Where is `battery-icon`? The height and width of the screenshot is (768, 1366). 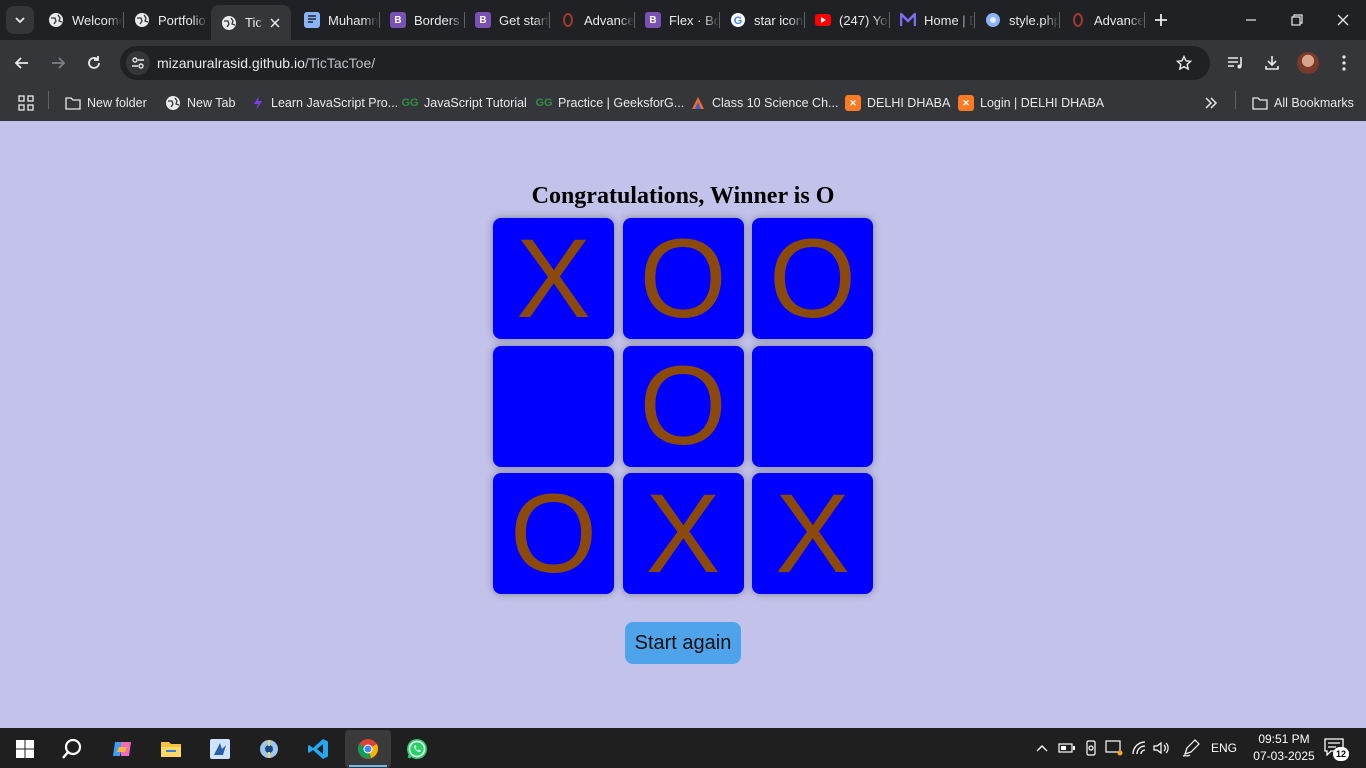 battery-icon is located at coordinates (1066, 748).